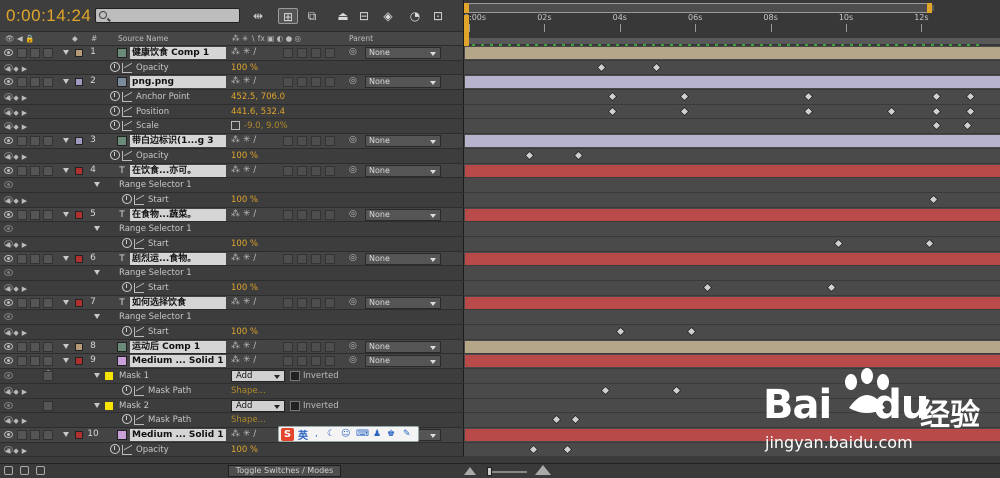 The height and width of the screenshot is (478, 1000). I want to click on settings-wrench-icon: ✎, so click(407, 434).